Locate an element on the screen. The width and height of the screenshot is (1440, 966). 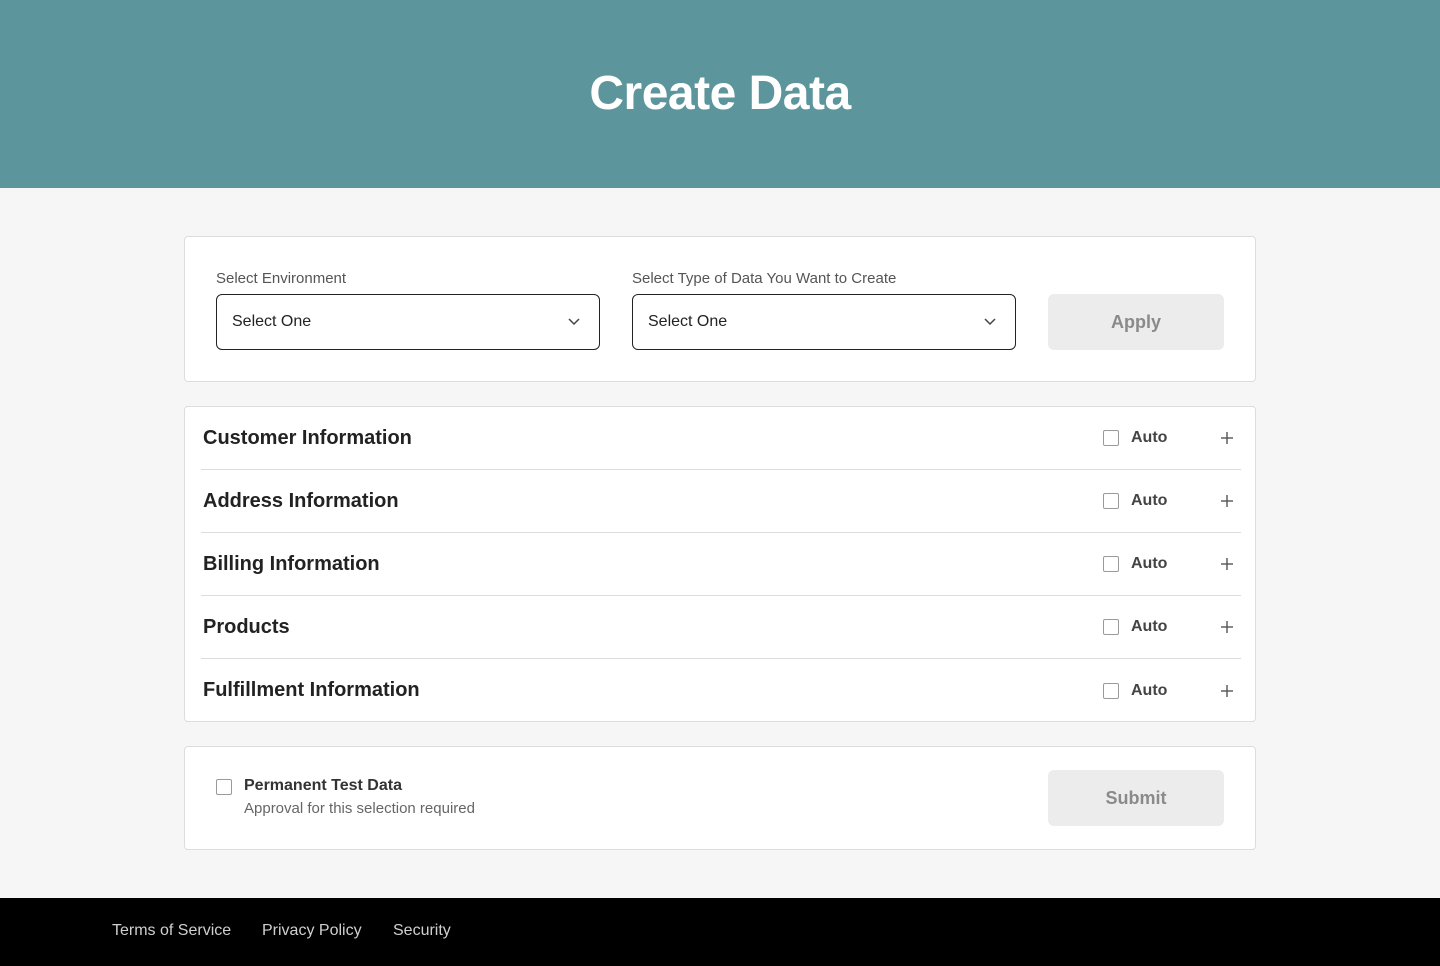
data-type-select-value: Select One is located at coordinates (688, 321).